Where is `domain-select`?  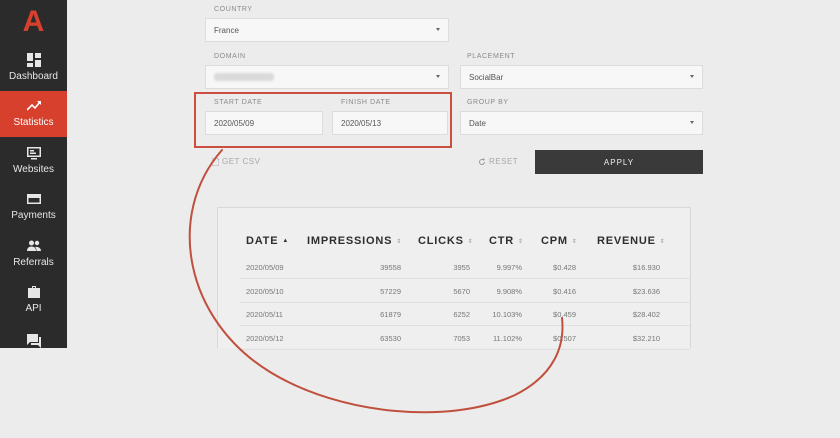 domain-select is located at coordinates (327, 77).